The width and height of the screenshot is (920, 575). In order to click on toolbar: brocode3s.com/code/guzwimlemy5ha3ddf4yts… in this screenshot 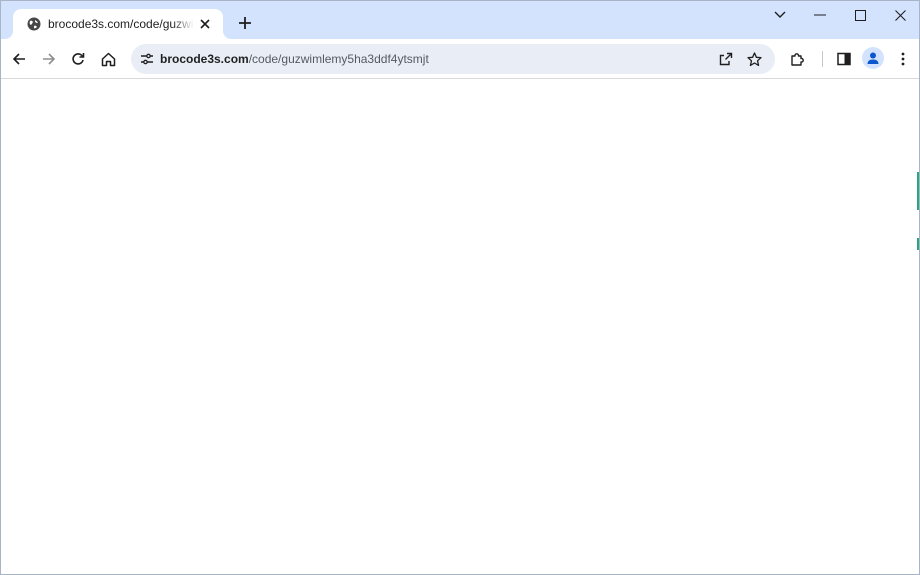, I will do `click(460, 59)`.